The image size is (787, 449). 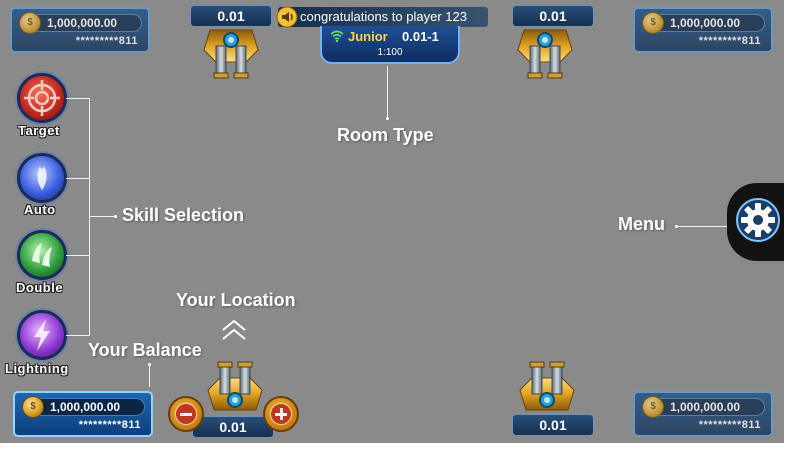 I want to click on balance-panel-top-right: $ 1,000,000.00 *********811, so click(x=703, y=30).